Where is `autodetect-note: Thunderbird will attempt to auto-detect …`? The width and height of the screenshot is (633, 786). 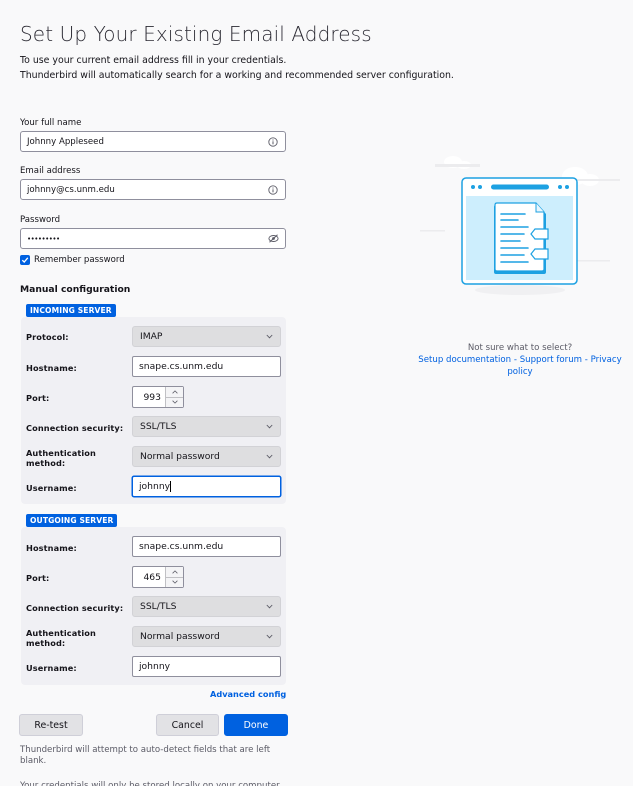 autodetect-note: Thunderbird will attempt to auto-detect … is located at coordinates (145, 755).